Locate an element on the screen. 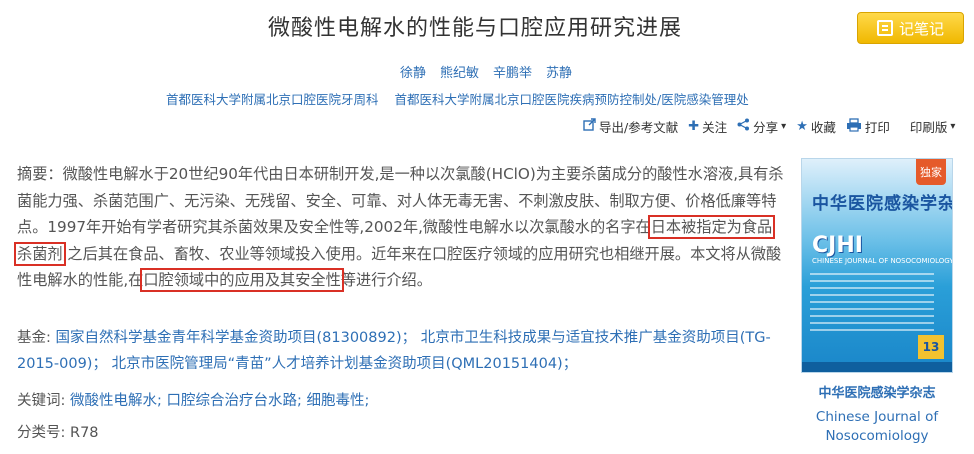 This screenshot has width=974, height=454. print-version-dropdown: 印刷版 ▾ is located at coordinates (933, 126).